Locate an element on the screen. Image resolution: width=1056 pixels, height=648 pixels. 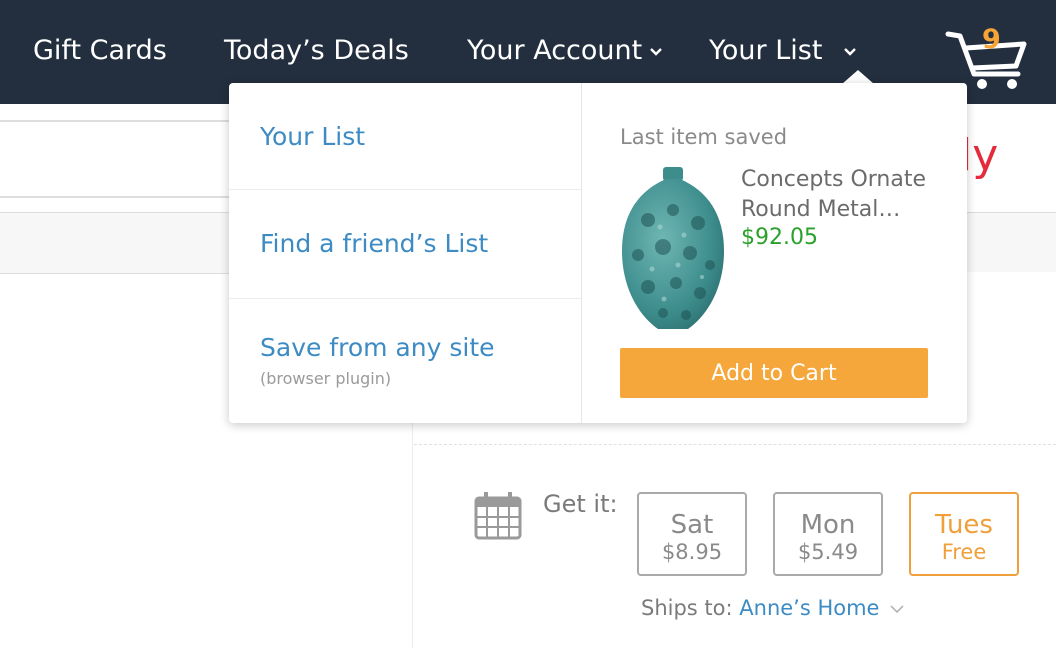
background-search-box is located at coordinates (117, 159).